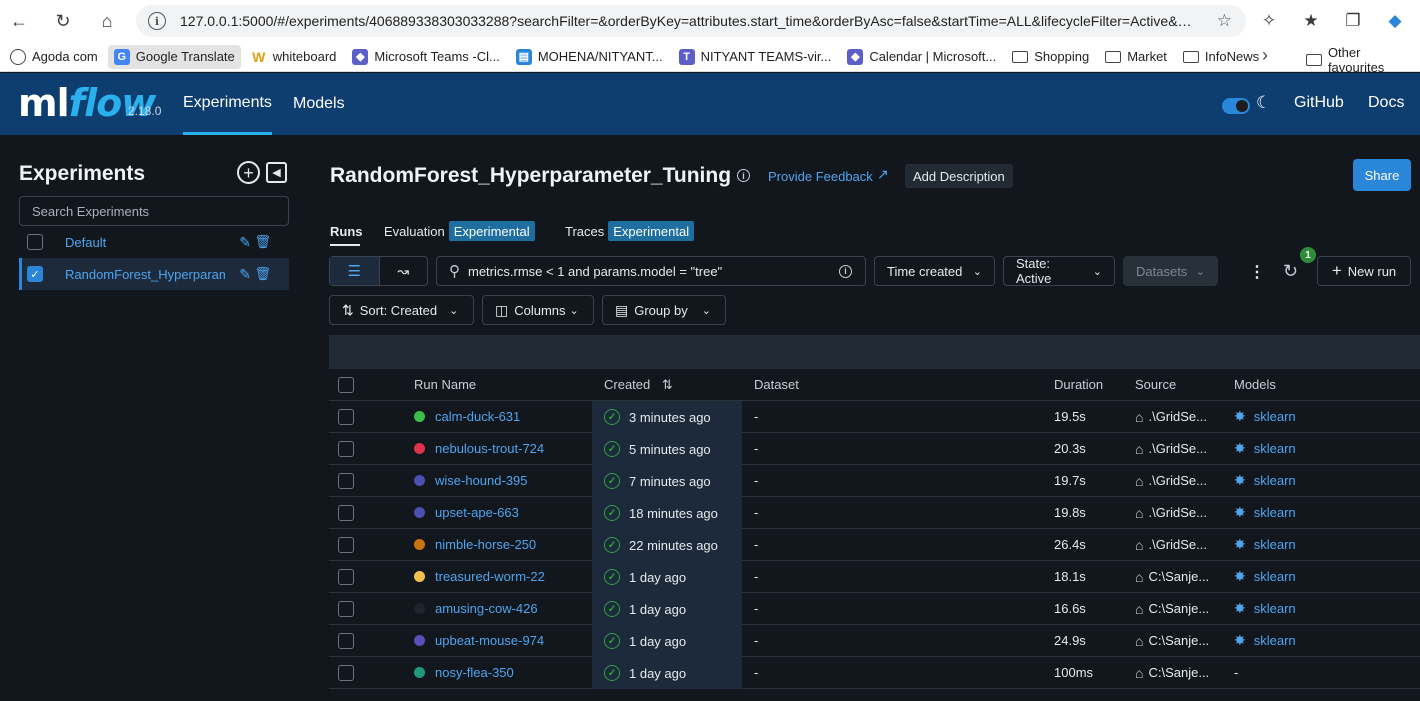  What do you see at coordinates (346, 231) in the screenshot?
I see `tab-runs: Runs` at bounding box center [346, 231].